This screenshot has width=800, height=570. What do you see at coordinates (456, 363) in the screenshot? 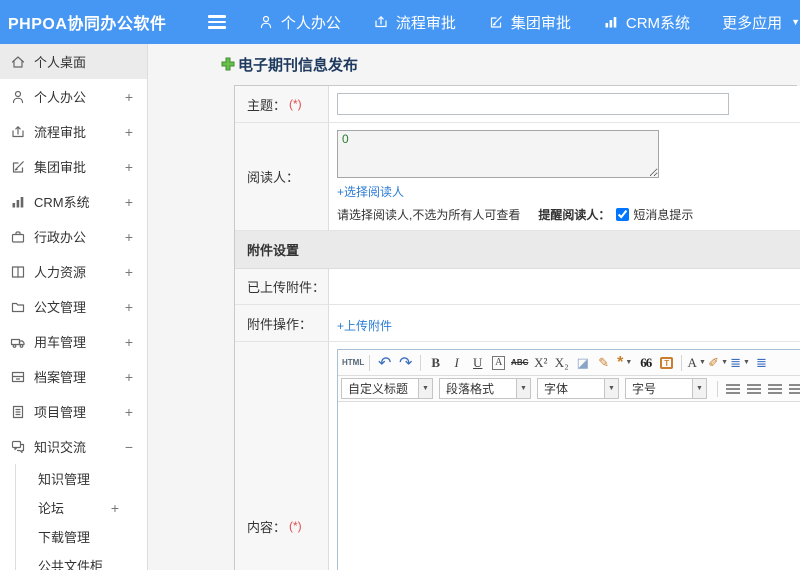
I see `italic-button: I` at bounding box center [456, 363].